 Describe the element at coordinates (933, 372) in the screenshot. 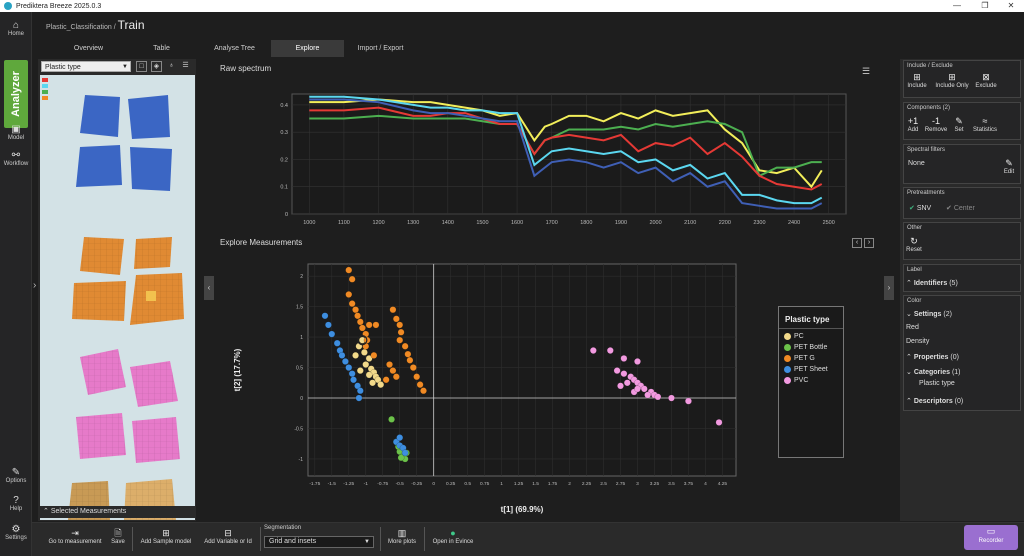

I see `color-categories-node: ⌄ Categories (1)` at that location.